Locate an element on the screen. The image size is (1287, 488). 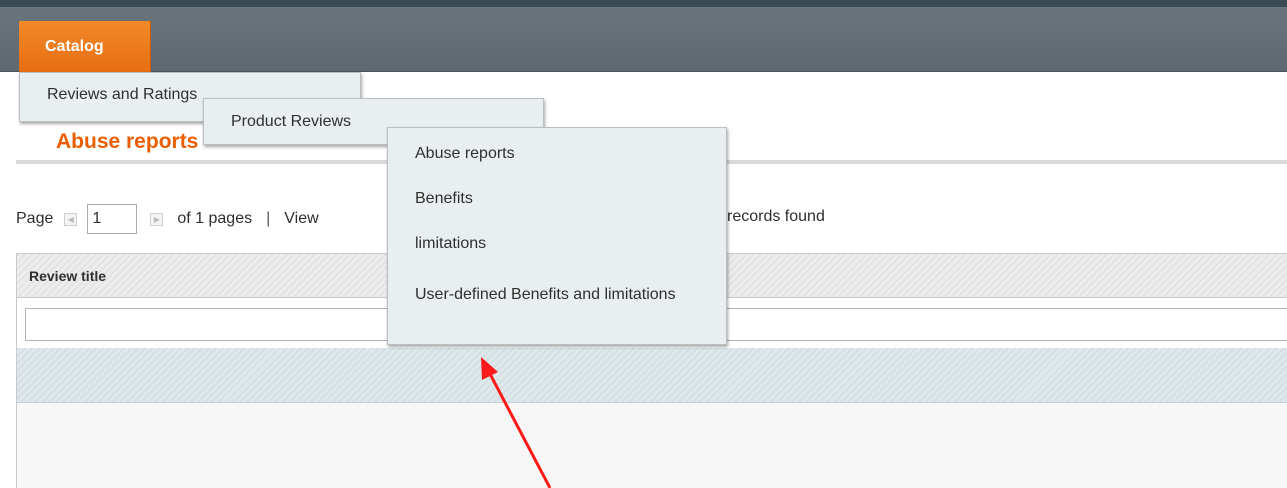
page-title: Abuse reports is located at coordinates (127, 141).